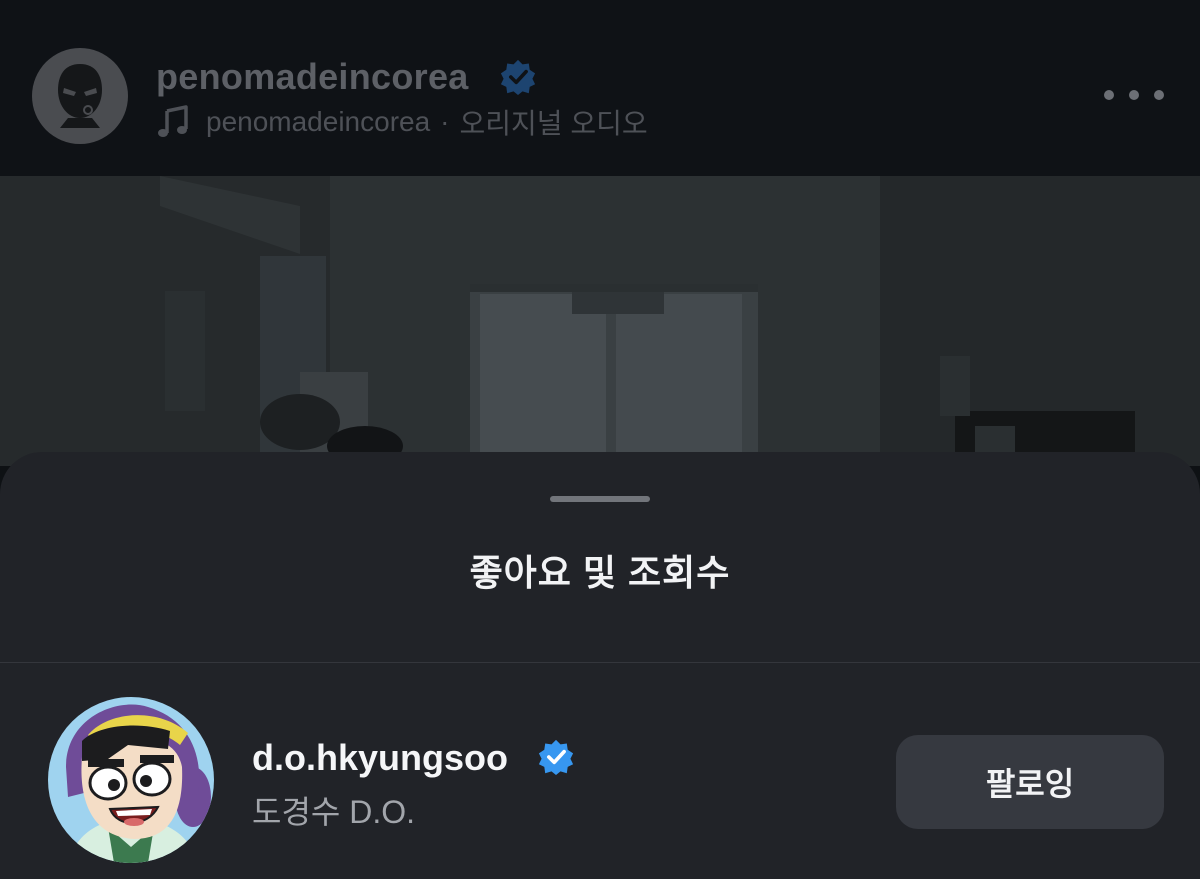 This screenshot has height=879, width=1200. What do you see at coordinates (1030, 782) in the screenshot?
I see `following-button: 팔로잉` at bounding box center [1030, 782].